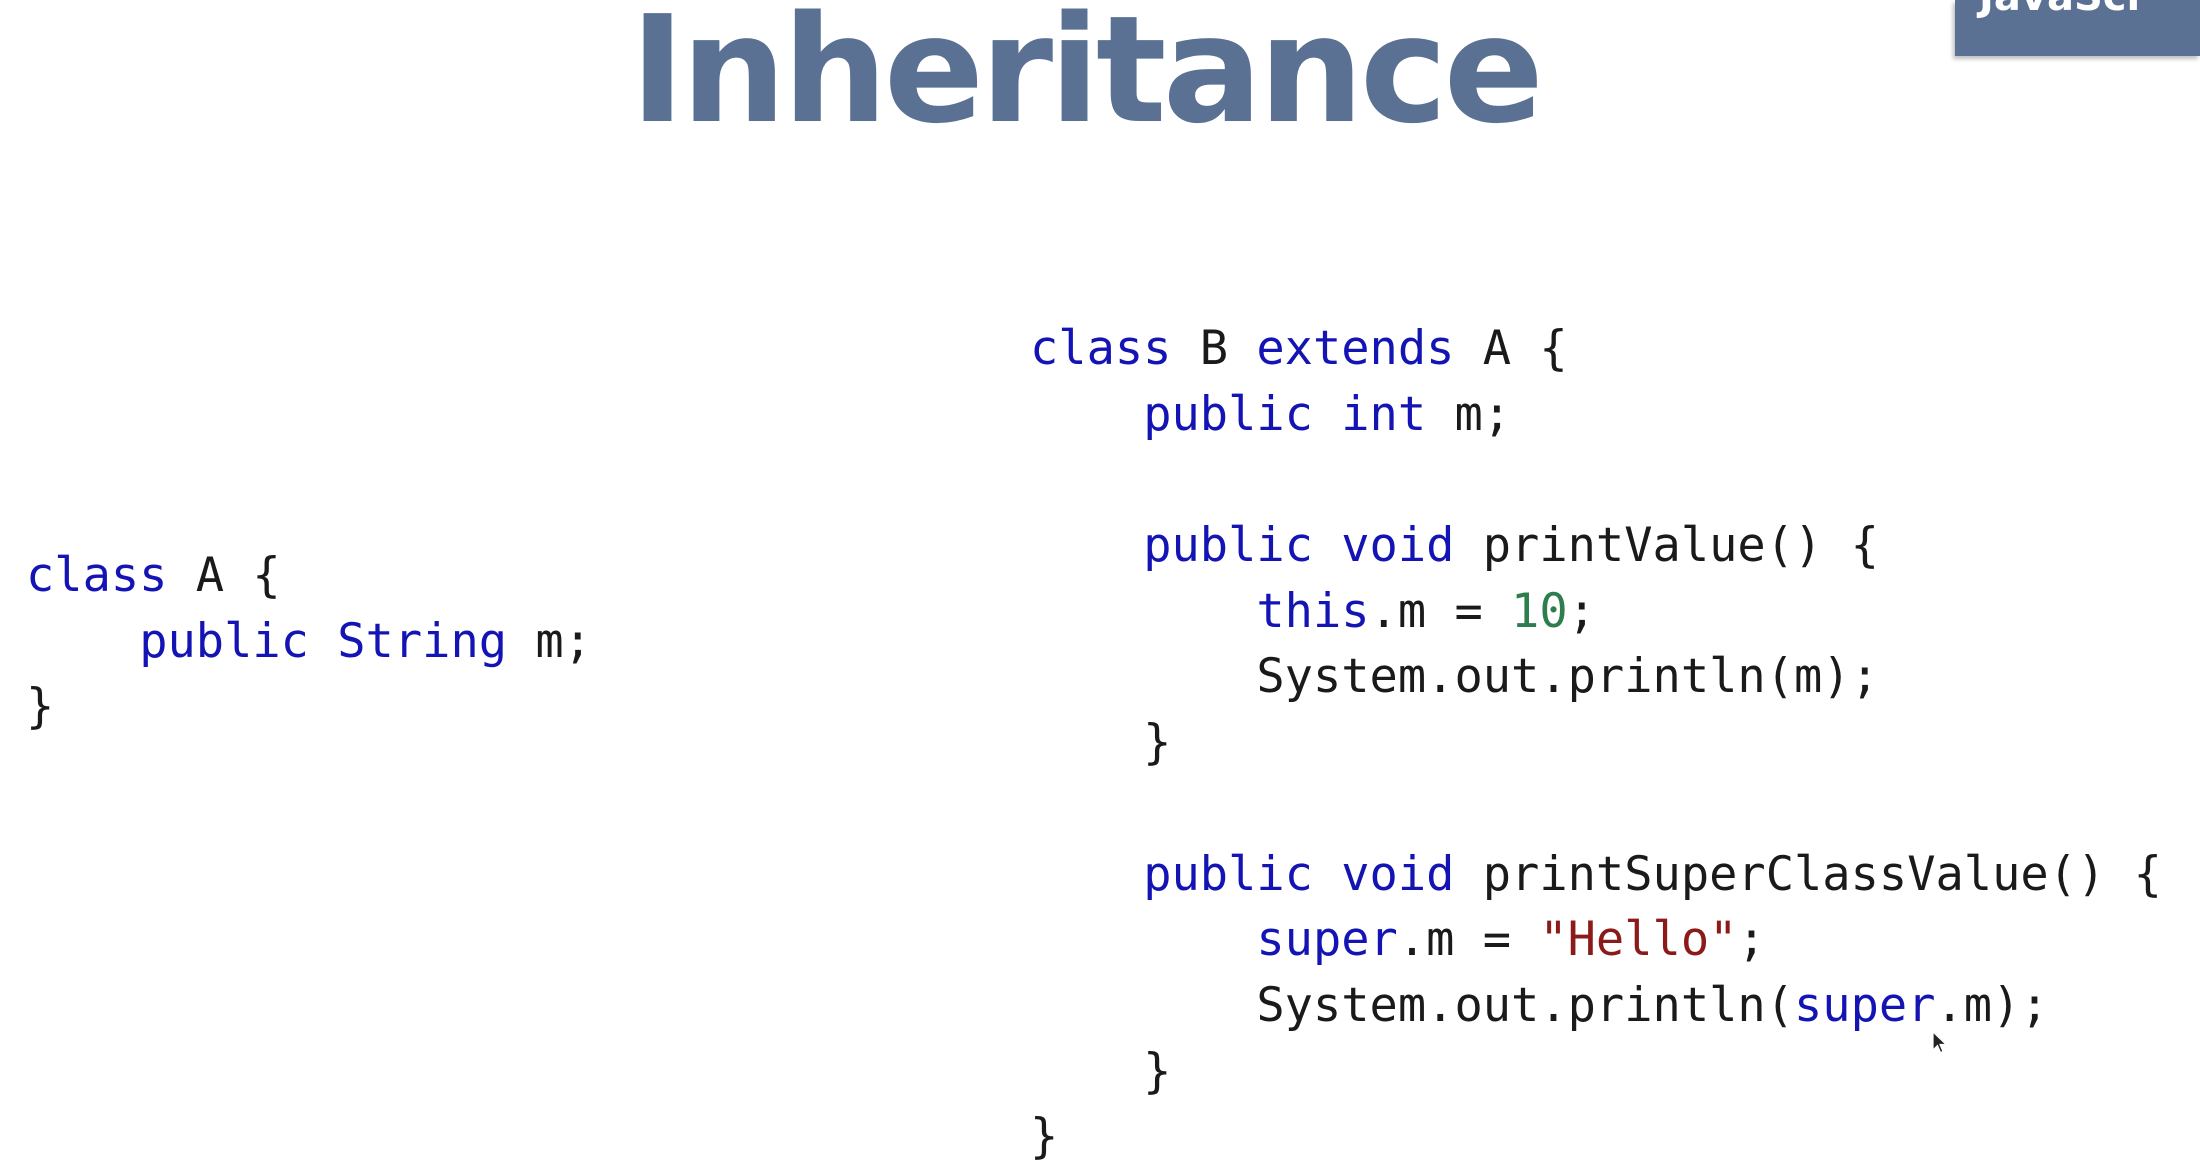 Image resolution: width=2200 pixels, height=1170 pixels. I want to click on code-line: public String m;, so click(309, 642).